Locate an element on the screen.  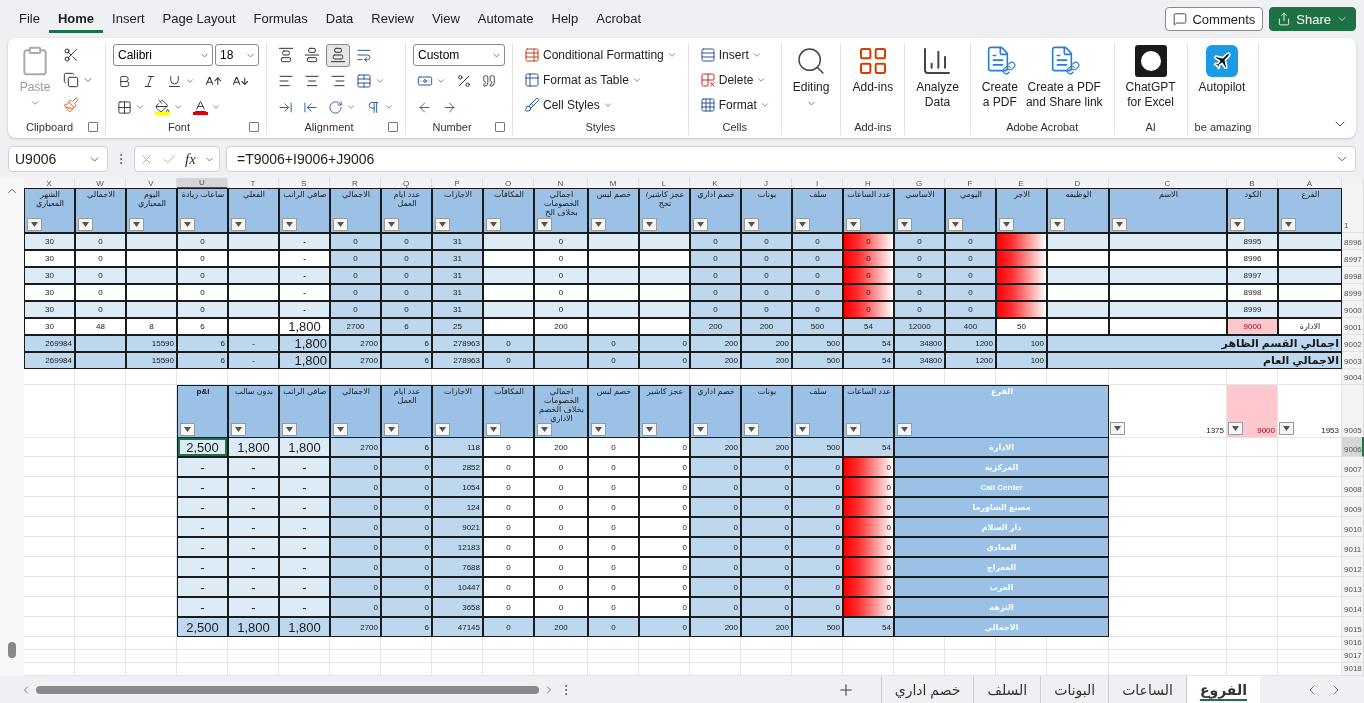
menu-tab: Home is located at coordinates (76, 19).